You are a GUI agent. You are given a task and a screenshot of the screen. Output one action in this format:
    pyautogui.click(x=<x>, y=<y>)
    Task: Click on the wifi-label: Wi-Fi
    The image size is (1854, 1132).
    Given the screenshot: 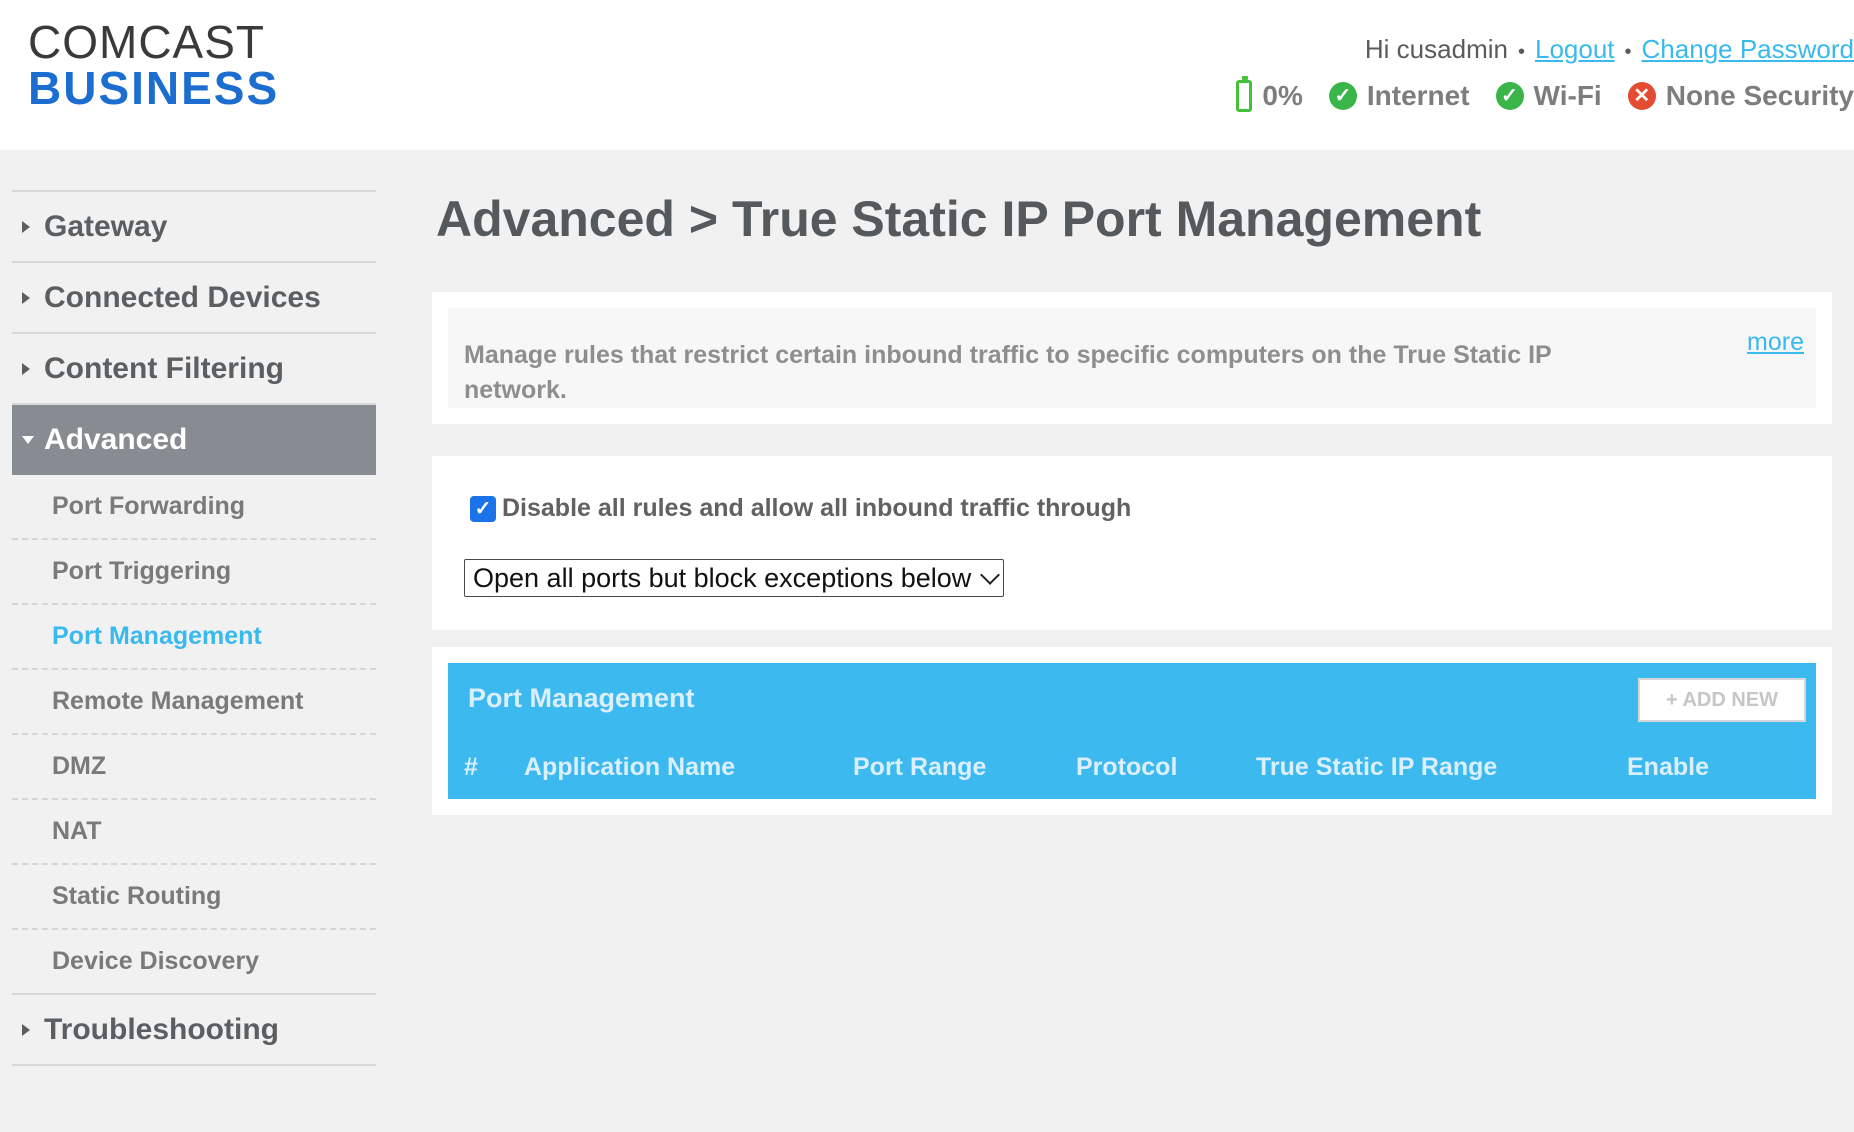 What is the action you would take?
    pyautogui.click(x=1567, y=95)
    